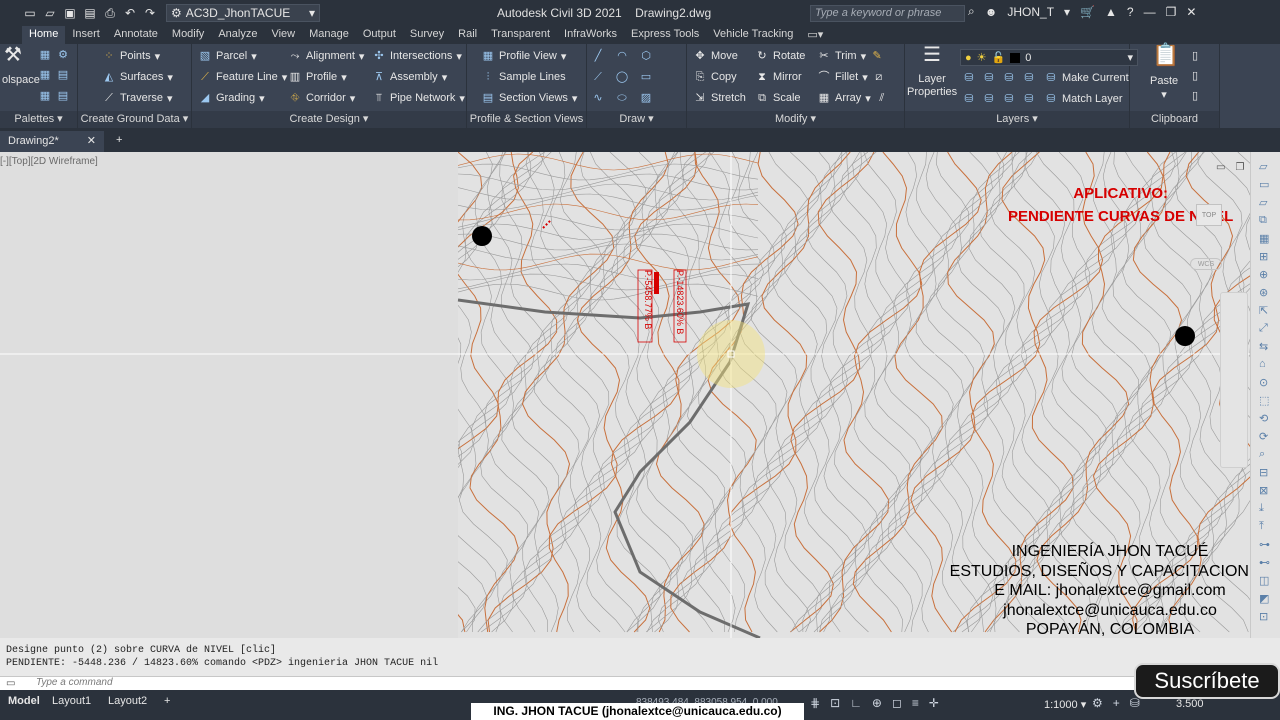  Describe the element at coordinates (418, 98) in the screenshot. I see `pipe-network-button: ⫪ Pipe Network ▾` at that location.